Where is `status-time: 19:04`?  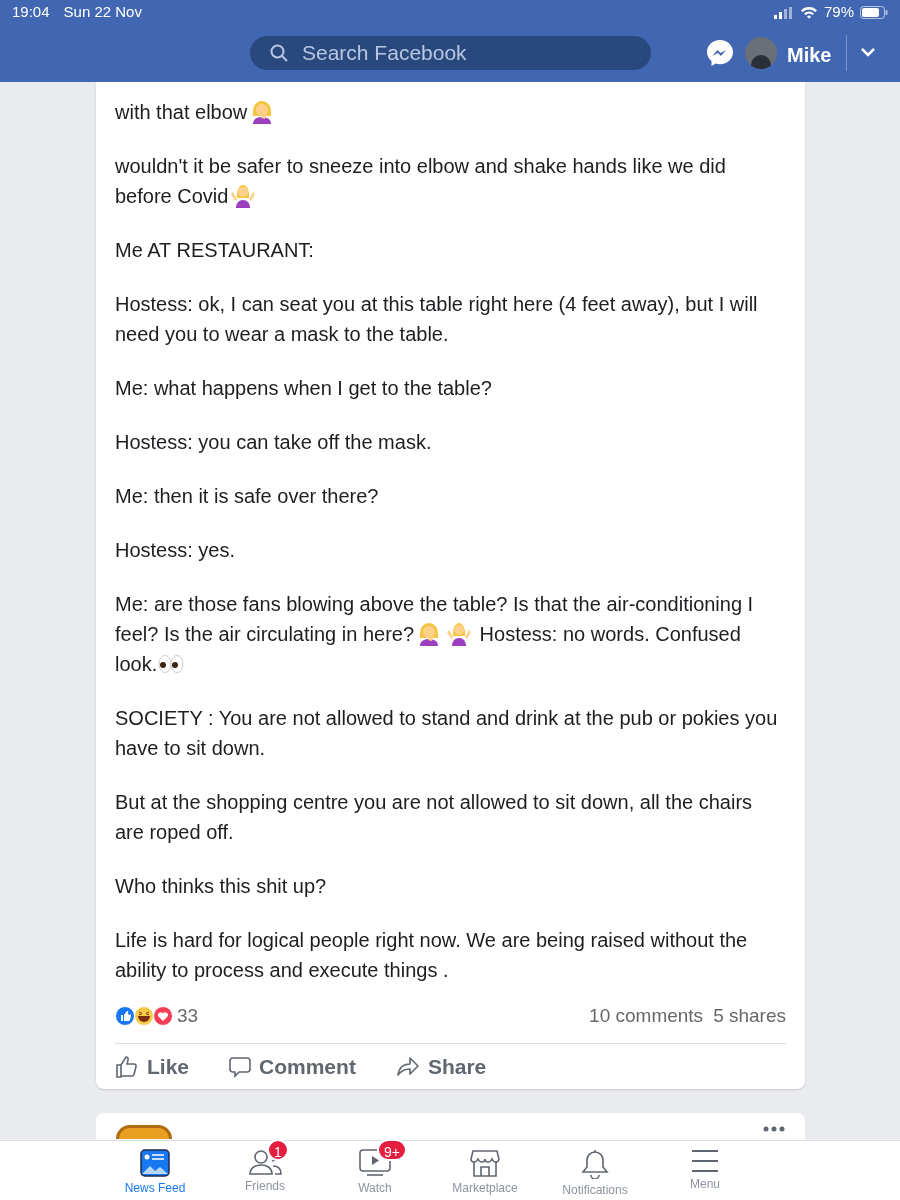 status-time: 19:04 is located at coordinates (31, 12).